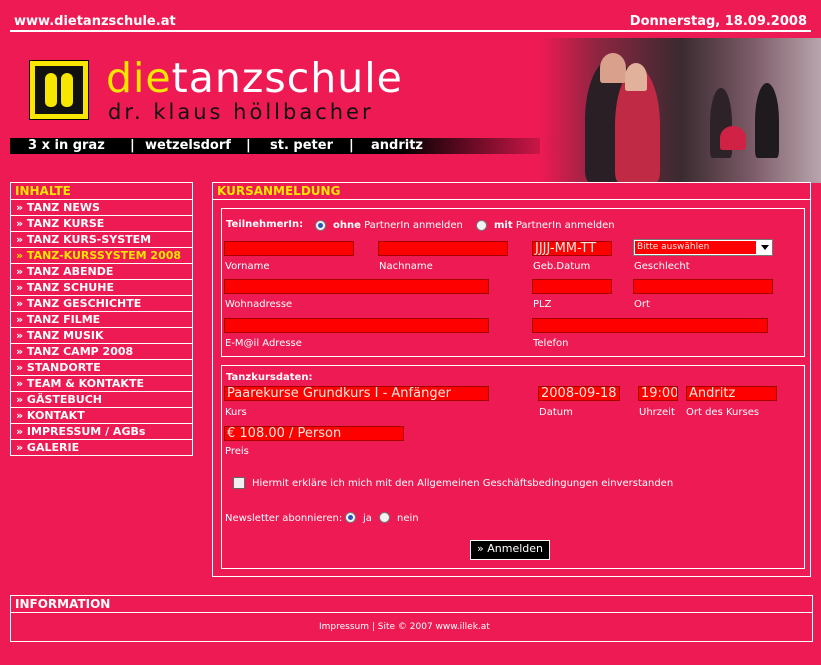  What do you see at coordinates (301, 145) in the screenshot?
I see `location-st-peter: st. peter` at bounding box center [301, 145].